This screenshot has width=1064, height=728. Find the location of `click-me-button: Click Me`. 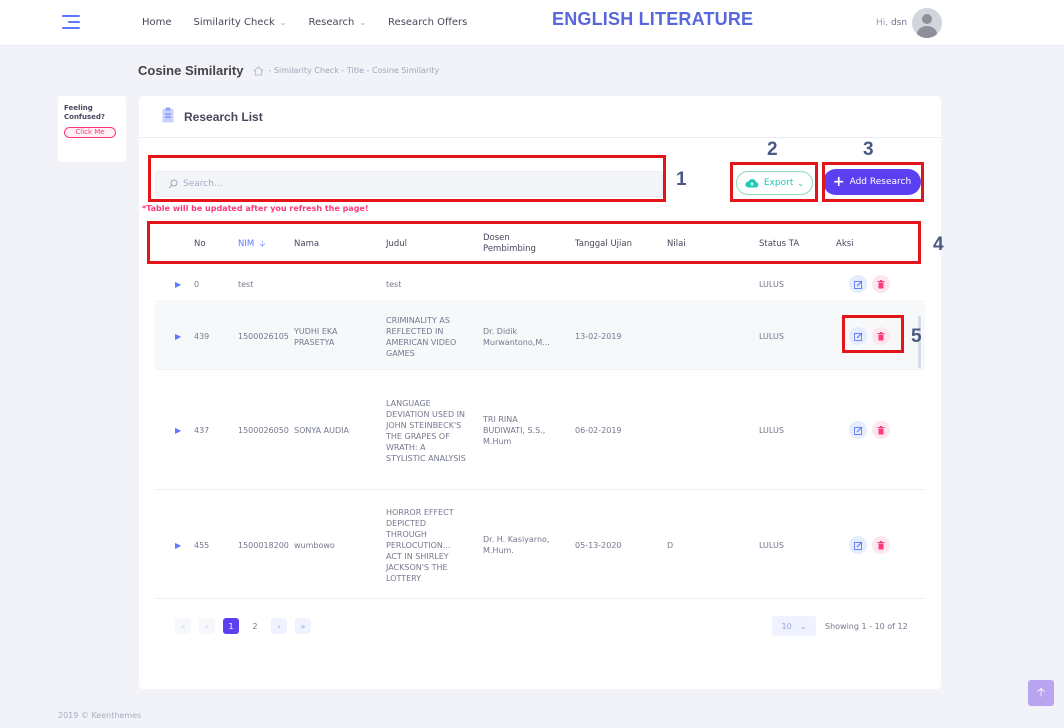

click-me-button: Click Me is located at coordinates (90, 132).